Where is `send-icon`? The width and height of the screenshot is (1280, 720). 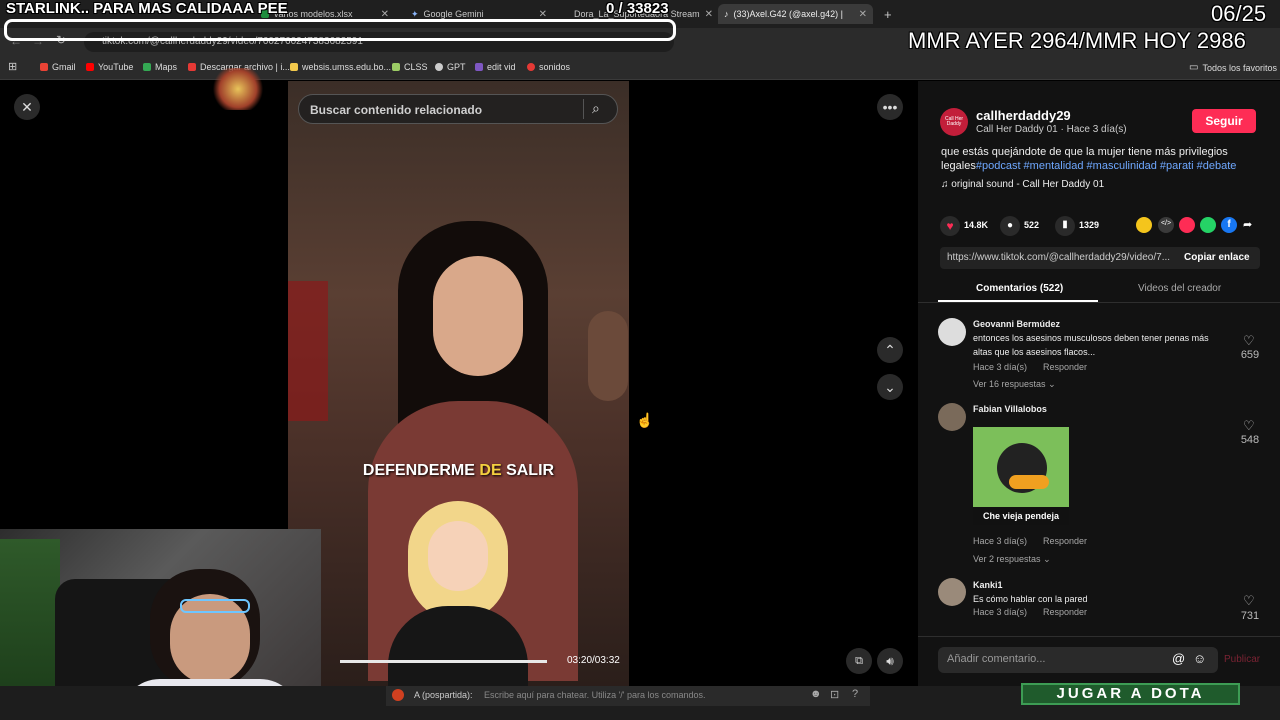 send-icon is located at coordinates (1187, 225).